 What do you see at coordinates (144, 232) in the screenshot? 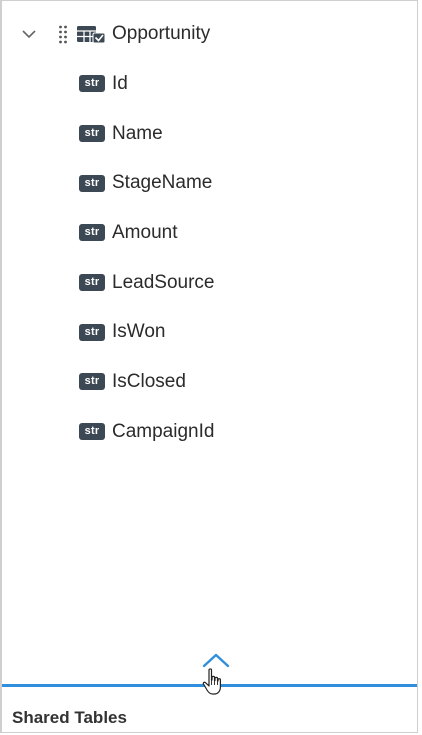
I see `field-label: Amount` at bounding box center [144, 232].